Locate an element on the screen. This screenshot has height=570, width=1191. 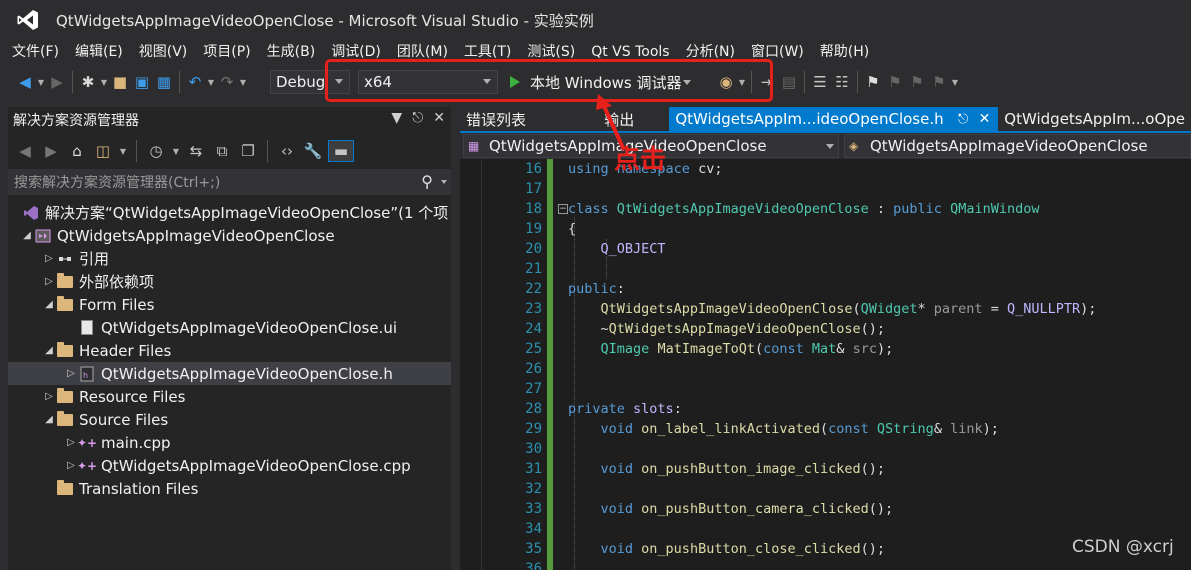
view-code-icon: ‹› is located at coordinates (287, 151).